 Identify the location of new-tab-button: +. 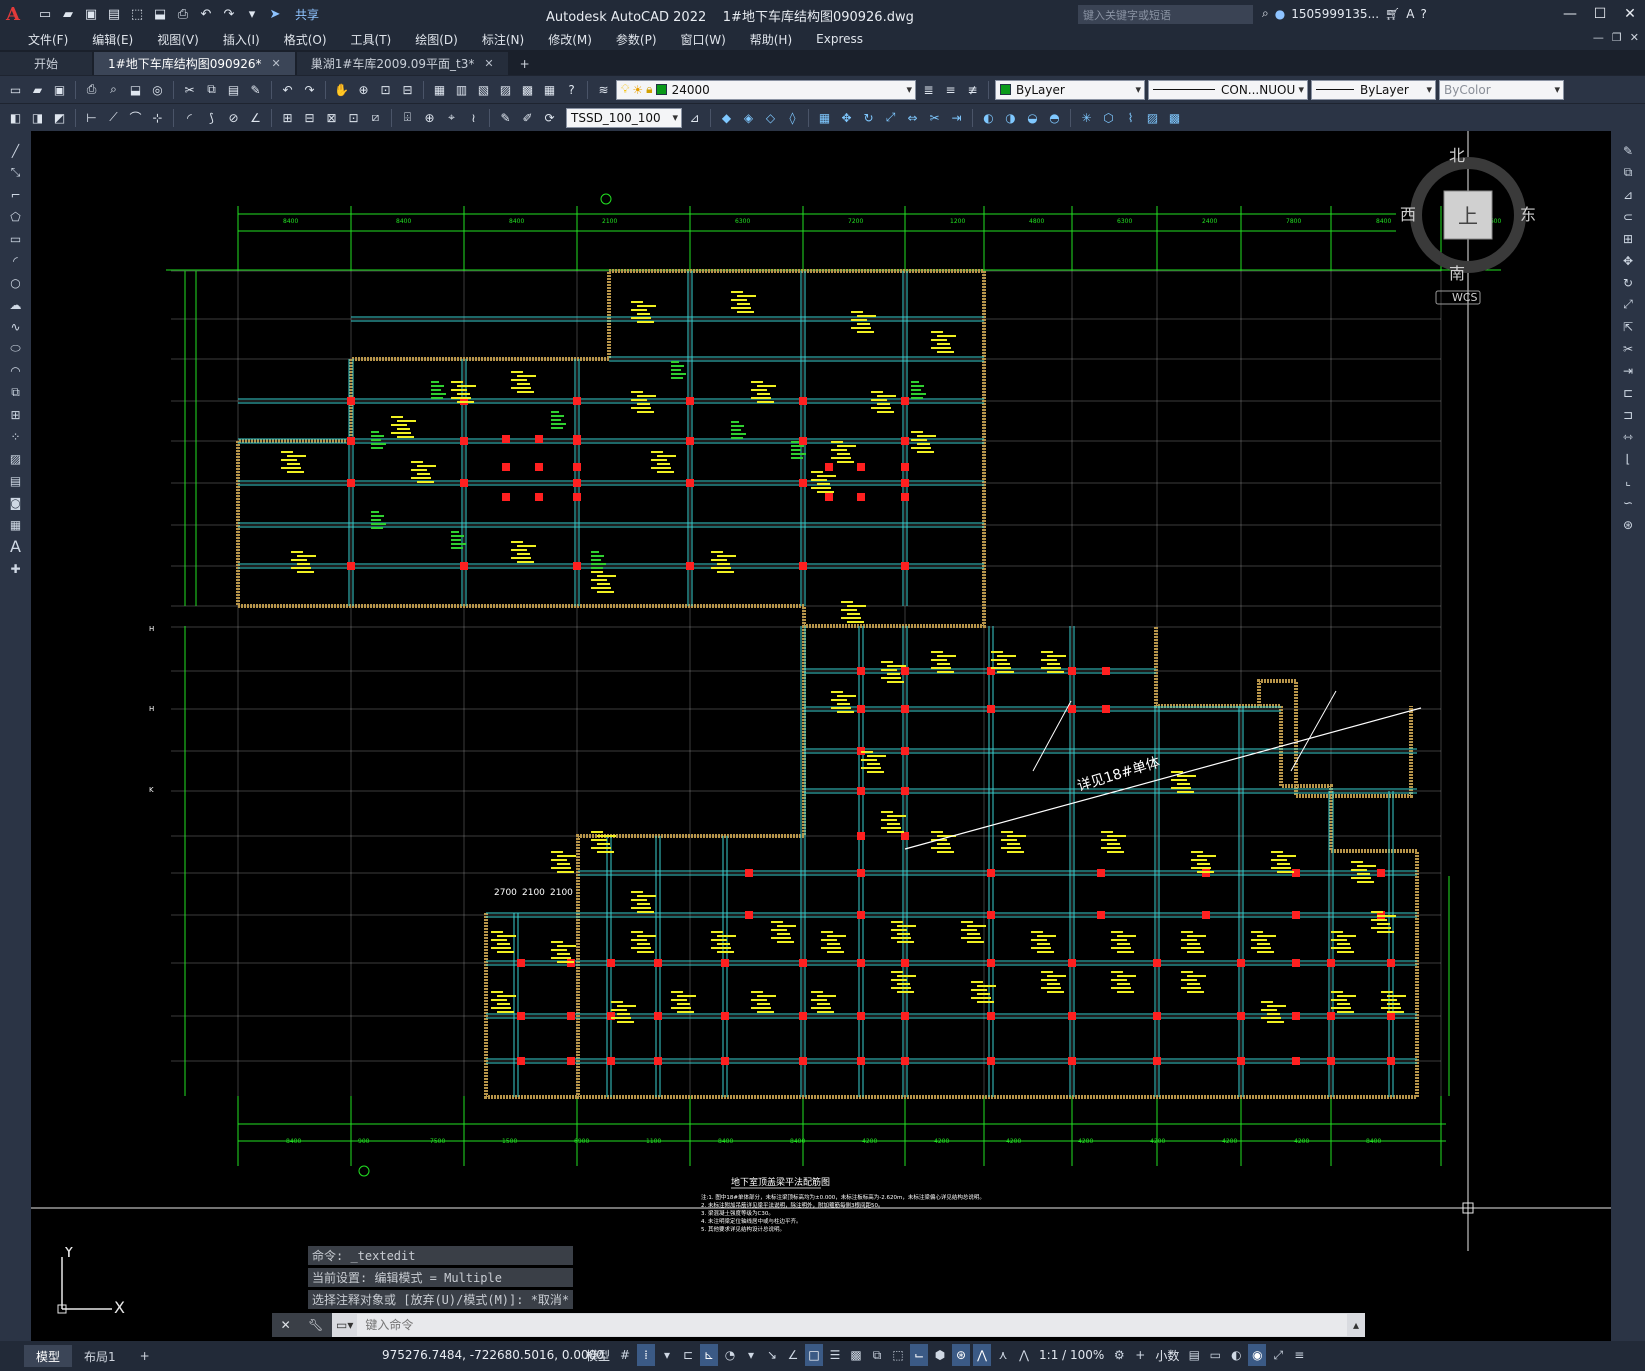
(525, 63).